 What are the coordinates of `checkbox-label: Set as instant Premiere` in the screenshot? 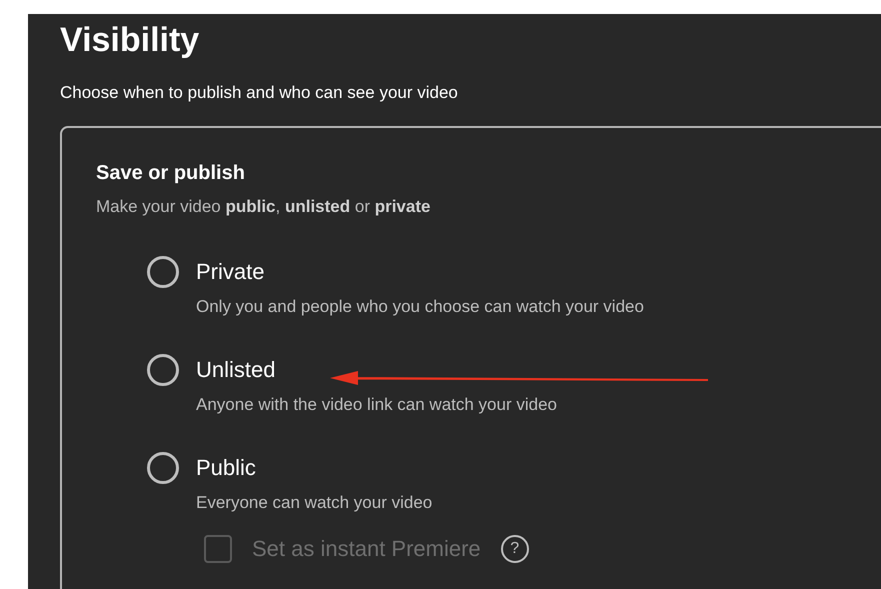 It's located at (366, 549).